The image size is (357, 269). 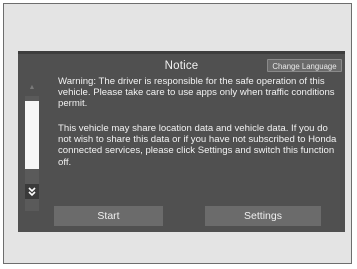 What do you see at coordinates (32, 191) in the screenshot?
I see `double-chevron-down-icon` at bounding box center [32, 191].